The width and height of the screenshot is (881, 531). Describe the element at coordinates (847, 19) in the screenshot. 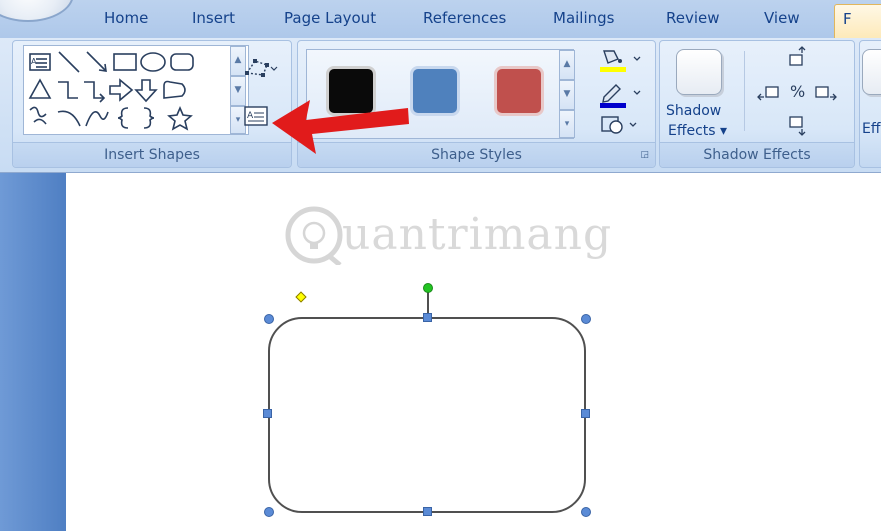

I see `tab-format-label: F` at that location.